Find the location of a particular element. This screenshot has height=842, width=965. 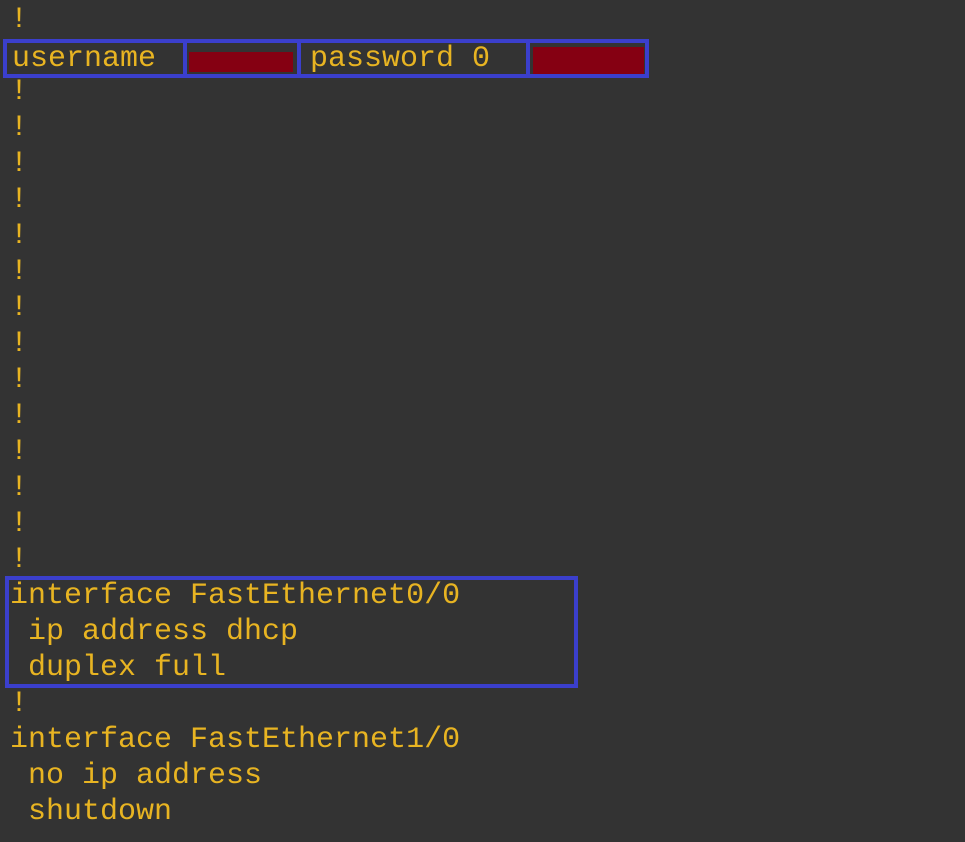

interface-fa10-ip-line: no ip address is located at coordinates (136, 776).